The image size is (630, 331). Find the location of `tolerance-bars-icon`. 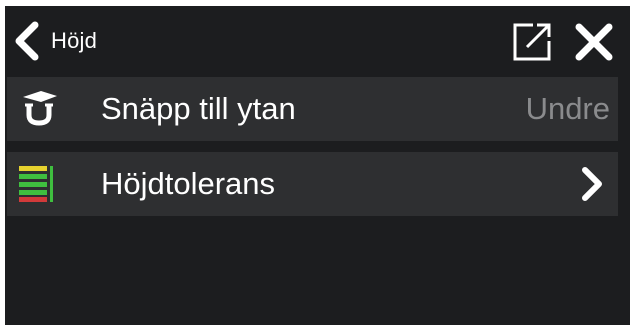

tolerance-bars-icon is located at coordinates (36, 184).